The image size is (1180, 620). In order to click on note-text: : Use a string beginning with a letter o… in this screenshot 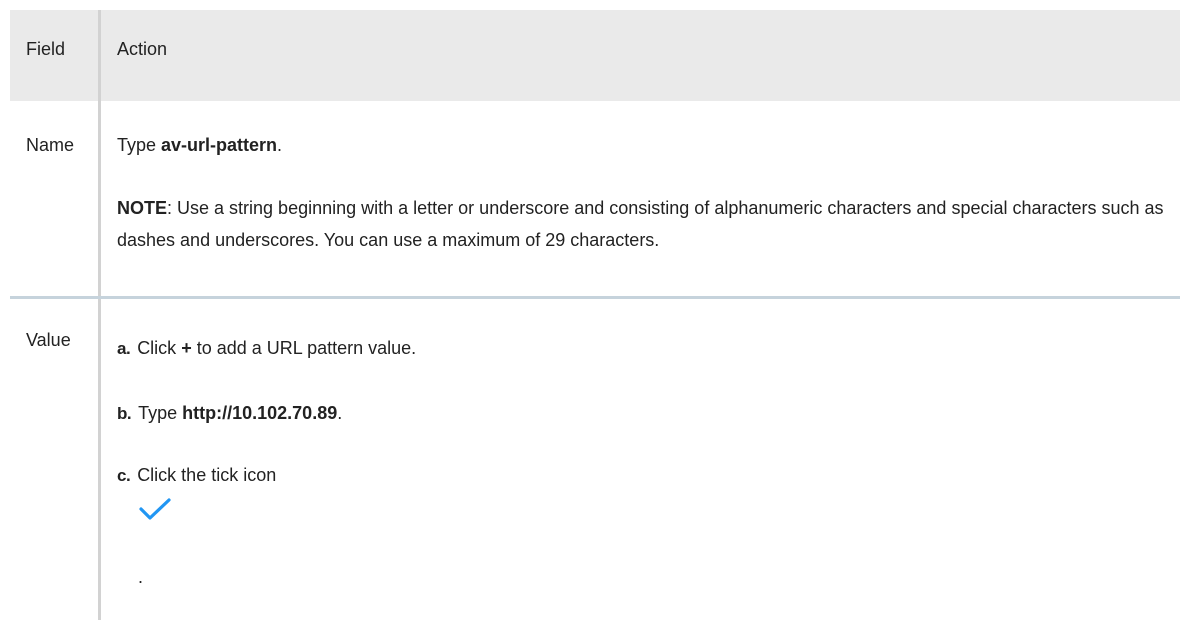, I will do `click(640, 224)`.